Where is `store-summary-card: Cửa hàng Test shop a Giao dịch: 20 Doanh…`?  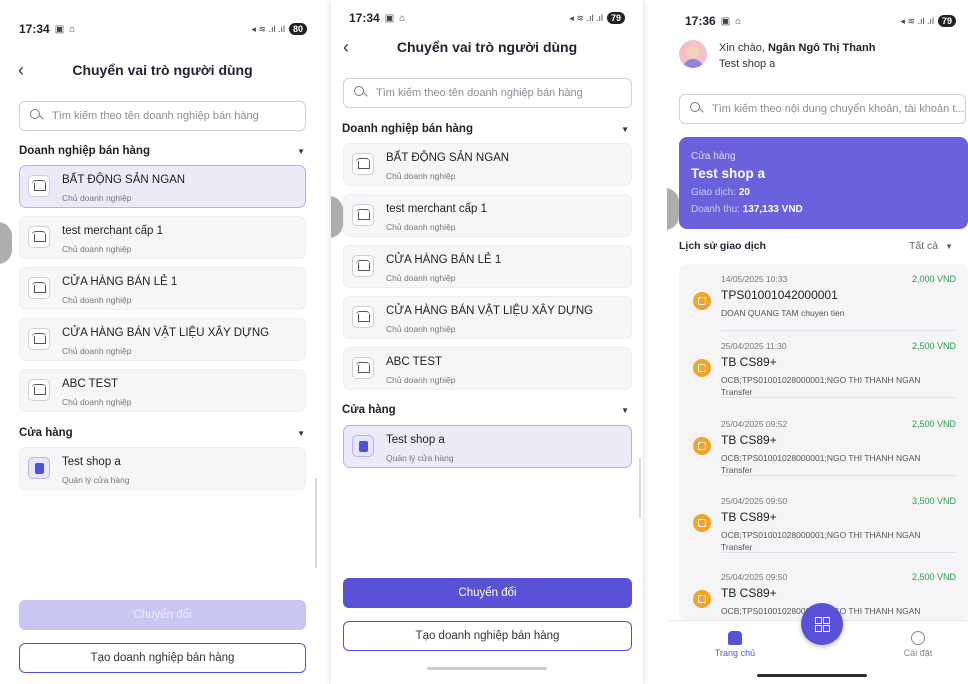
store-summary-card: Cửa hàng Test shop a Giao dịch: 20 Doanh… is located at coordinates (823, 183).